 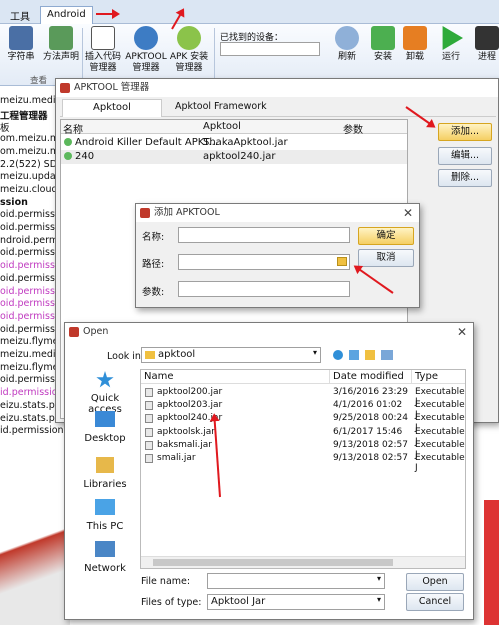 What do you see at coordinates (245, 142) in the screenshot?
I see `row-apktool: ShakaApktool.jar` at bounding box center [245, 142].